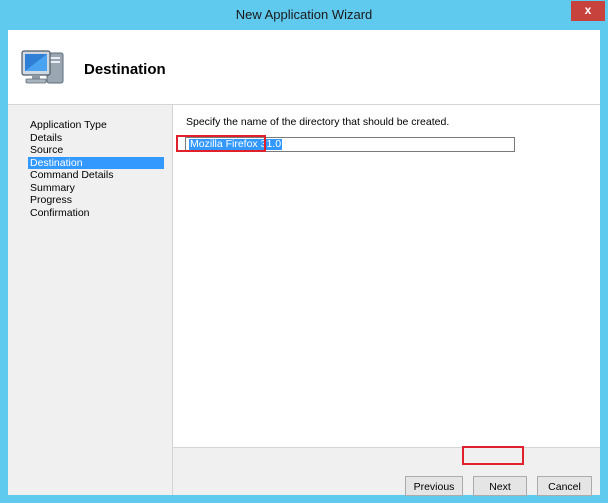 This screenshot has width=608, height=503. I want to click on step-summary: Summary, so click(96, 188).